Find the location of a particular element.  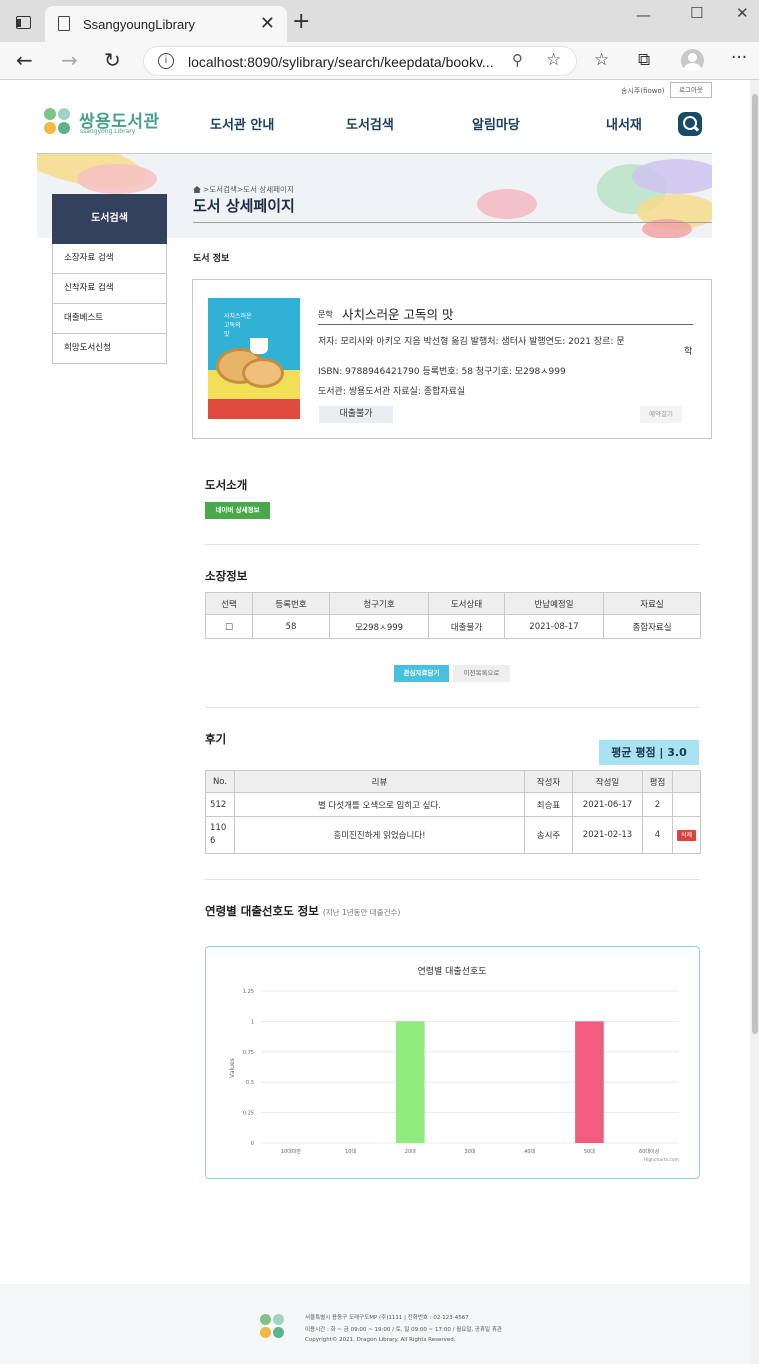

home-icon is located at coordinates (197, 189).